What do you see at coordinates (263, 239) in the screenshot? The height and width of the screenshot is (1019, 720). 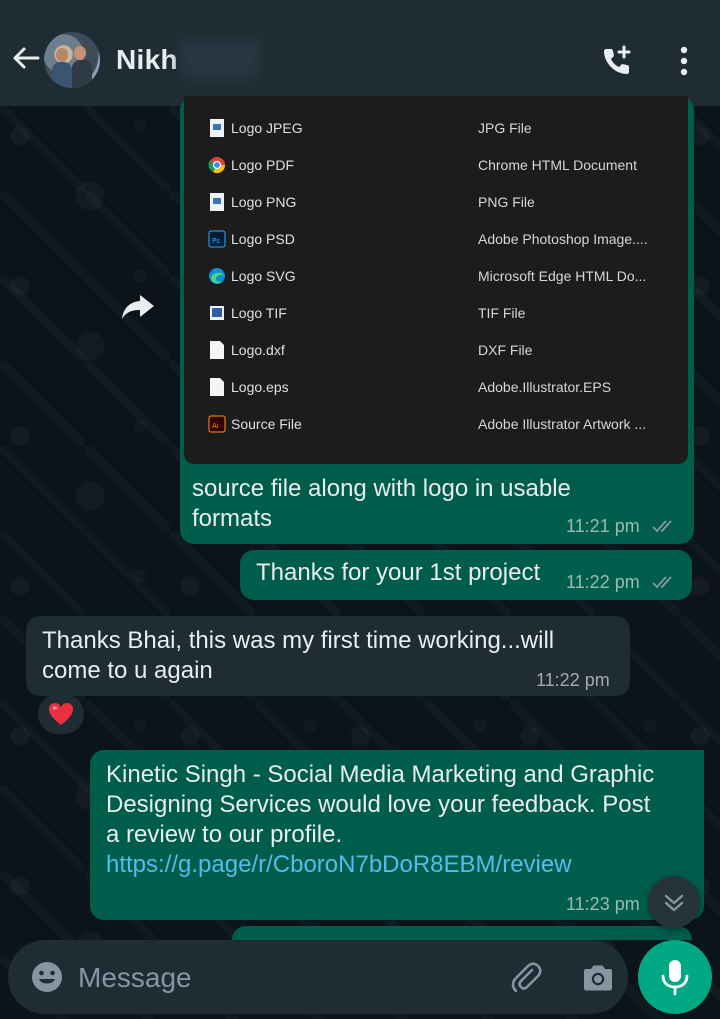 I see `file-name: Logo PSD` at bounding box center [263, 239].